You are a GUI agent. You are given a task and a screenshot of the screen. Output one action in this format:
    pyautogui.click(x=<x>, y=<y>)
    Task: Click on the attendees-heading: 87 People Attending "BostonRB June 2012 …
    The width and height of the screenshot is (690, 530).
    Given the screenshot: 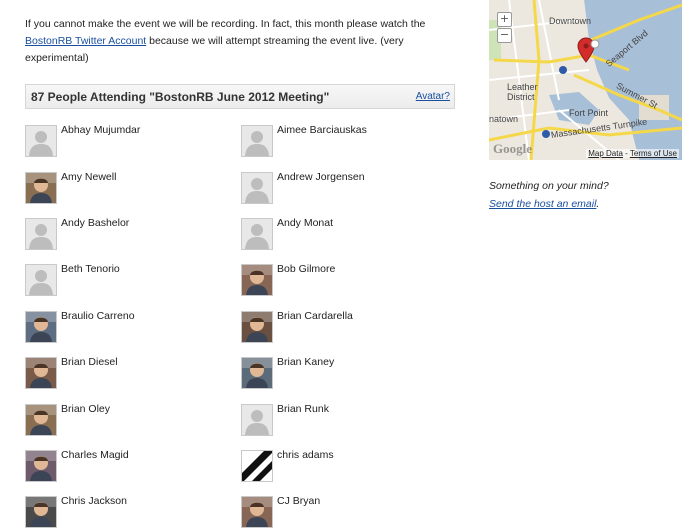 What is the action you would take?
    pyautogui.click(x=180, y=97)
    